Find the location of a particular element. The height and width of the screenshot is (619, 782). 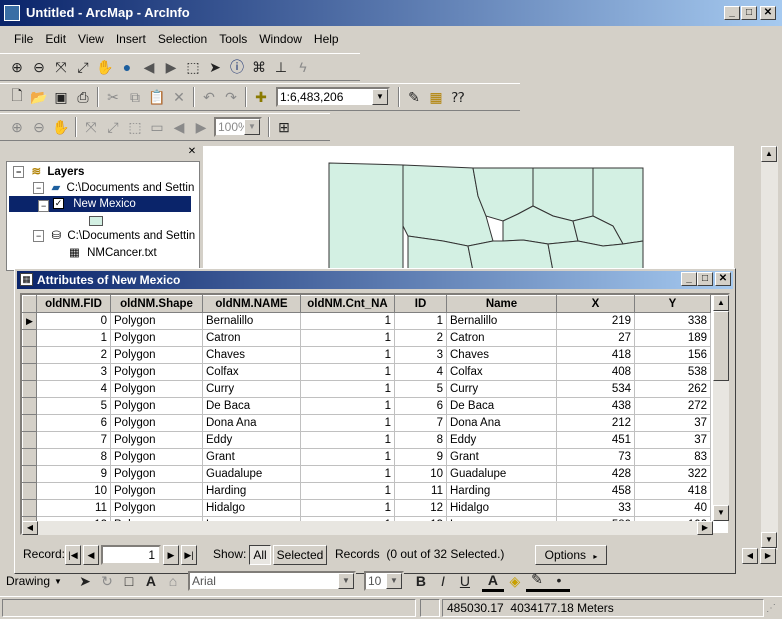

fid-cell: 1 is located at coordinates (73, 338).